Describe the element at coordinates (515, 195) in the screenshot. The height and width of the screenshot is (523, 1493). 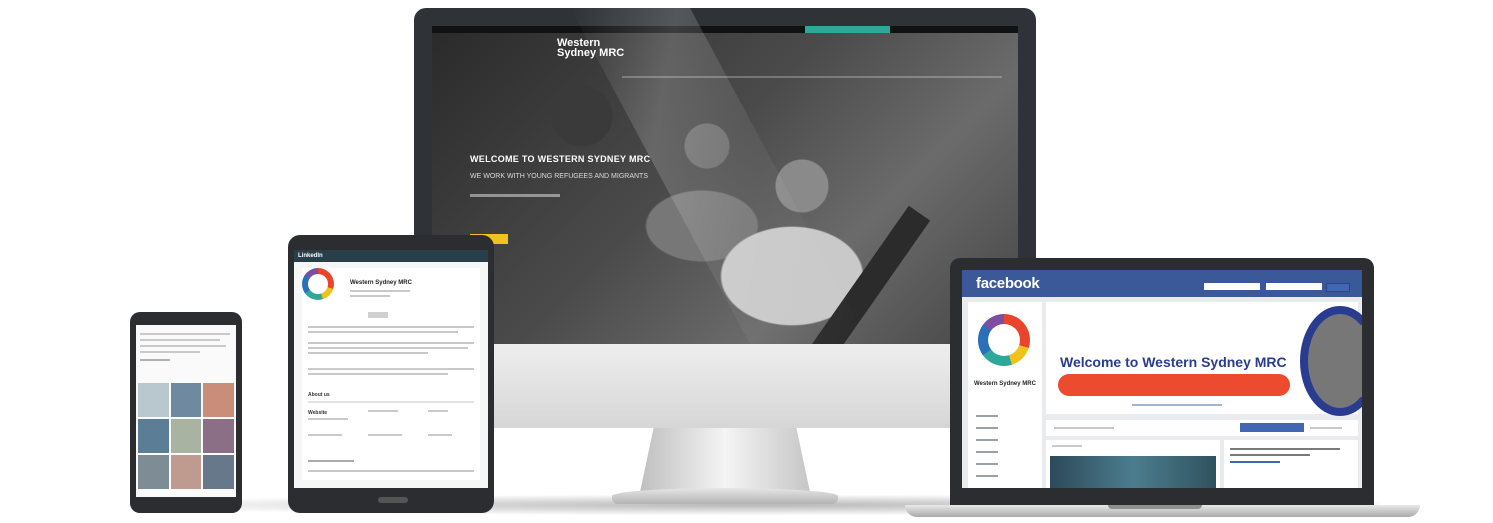
I see `hero-text-line` at that location.